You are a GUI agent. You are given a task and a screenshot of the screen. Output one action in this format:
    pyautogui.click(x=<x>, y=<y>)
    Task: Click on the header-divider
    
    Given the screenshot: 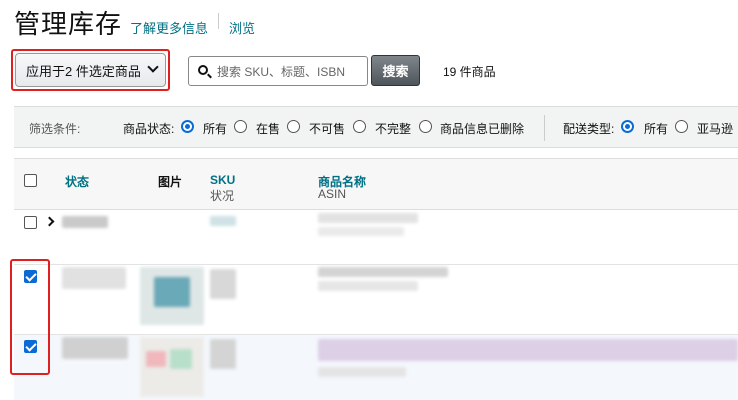 What is the action you would take?
    pyautogui.click(x=219, y=21)
    